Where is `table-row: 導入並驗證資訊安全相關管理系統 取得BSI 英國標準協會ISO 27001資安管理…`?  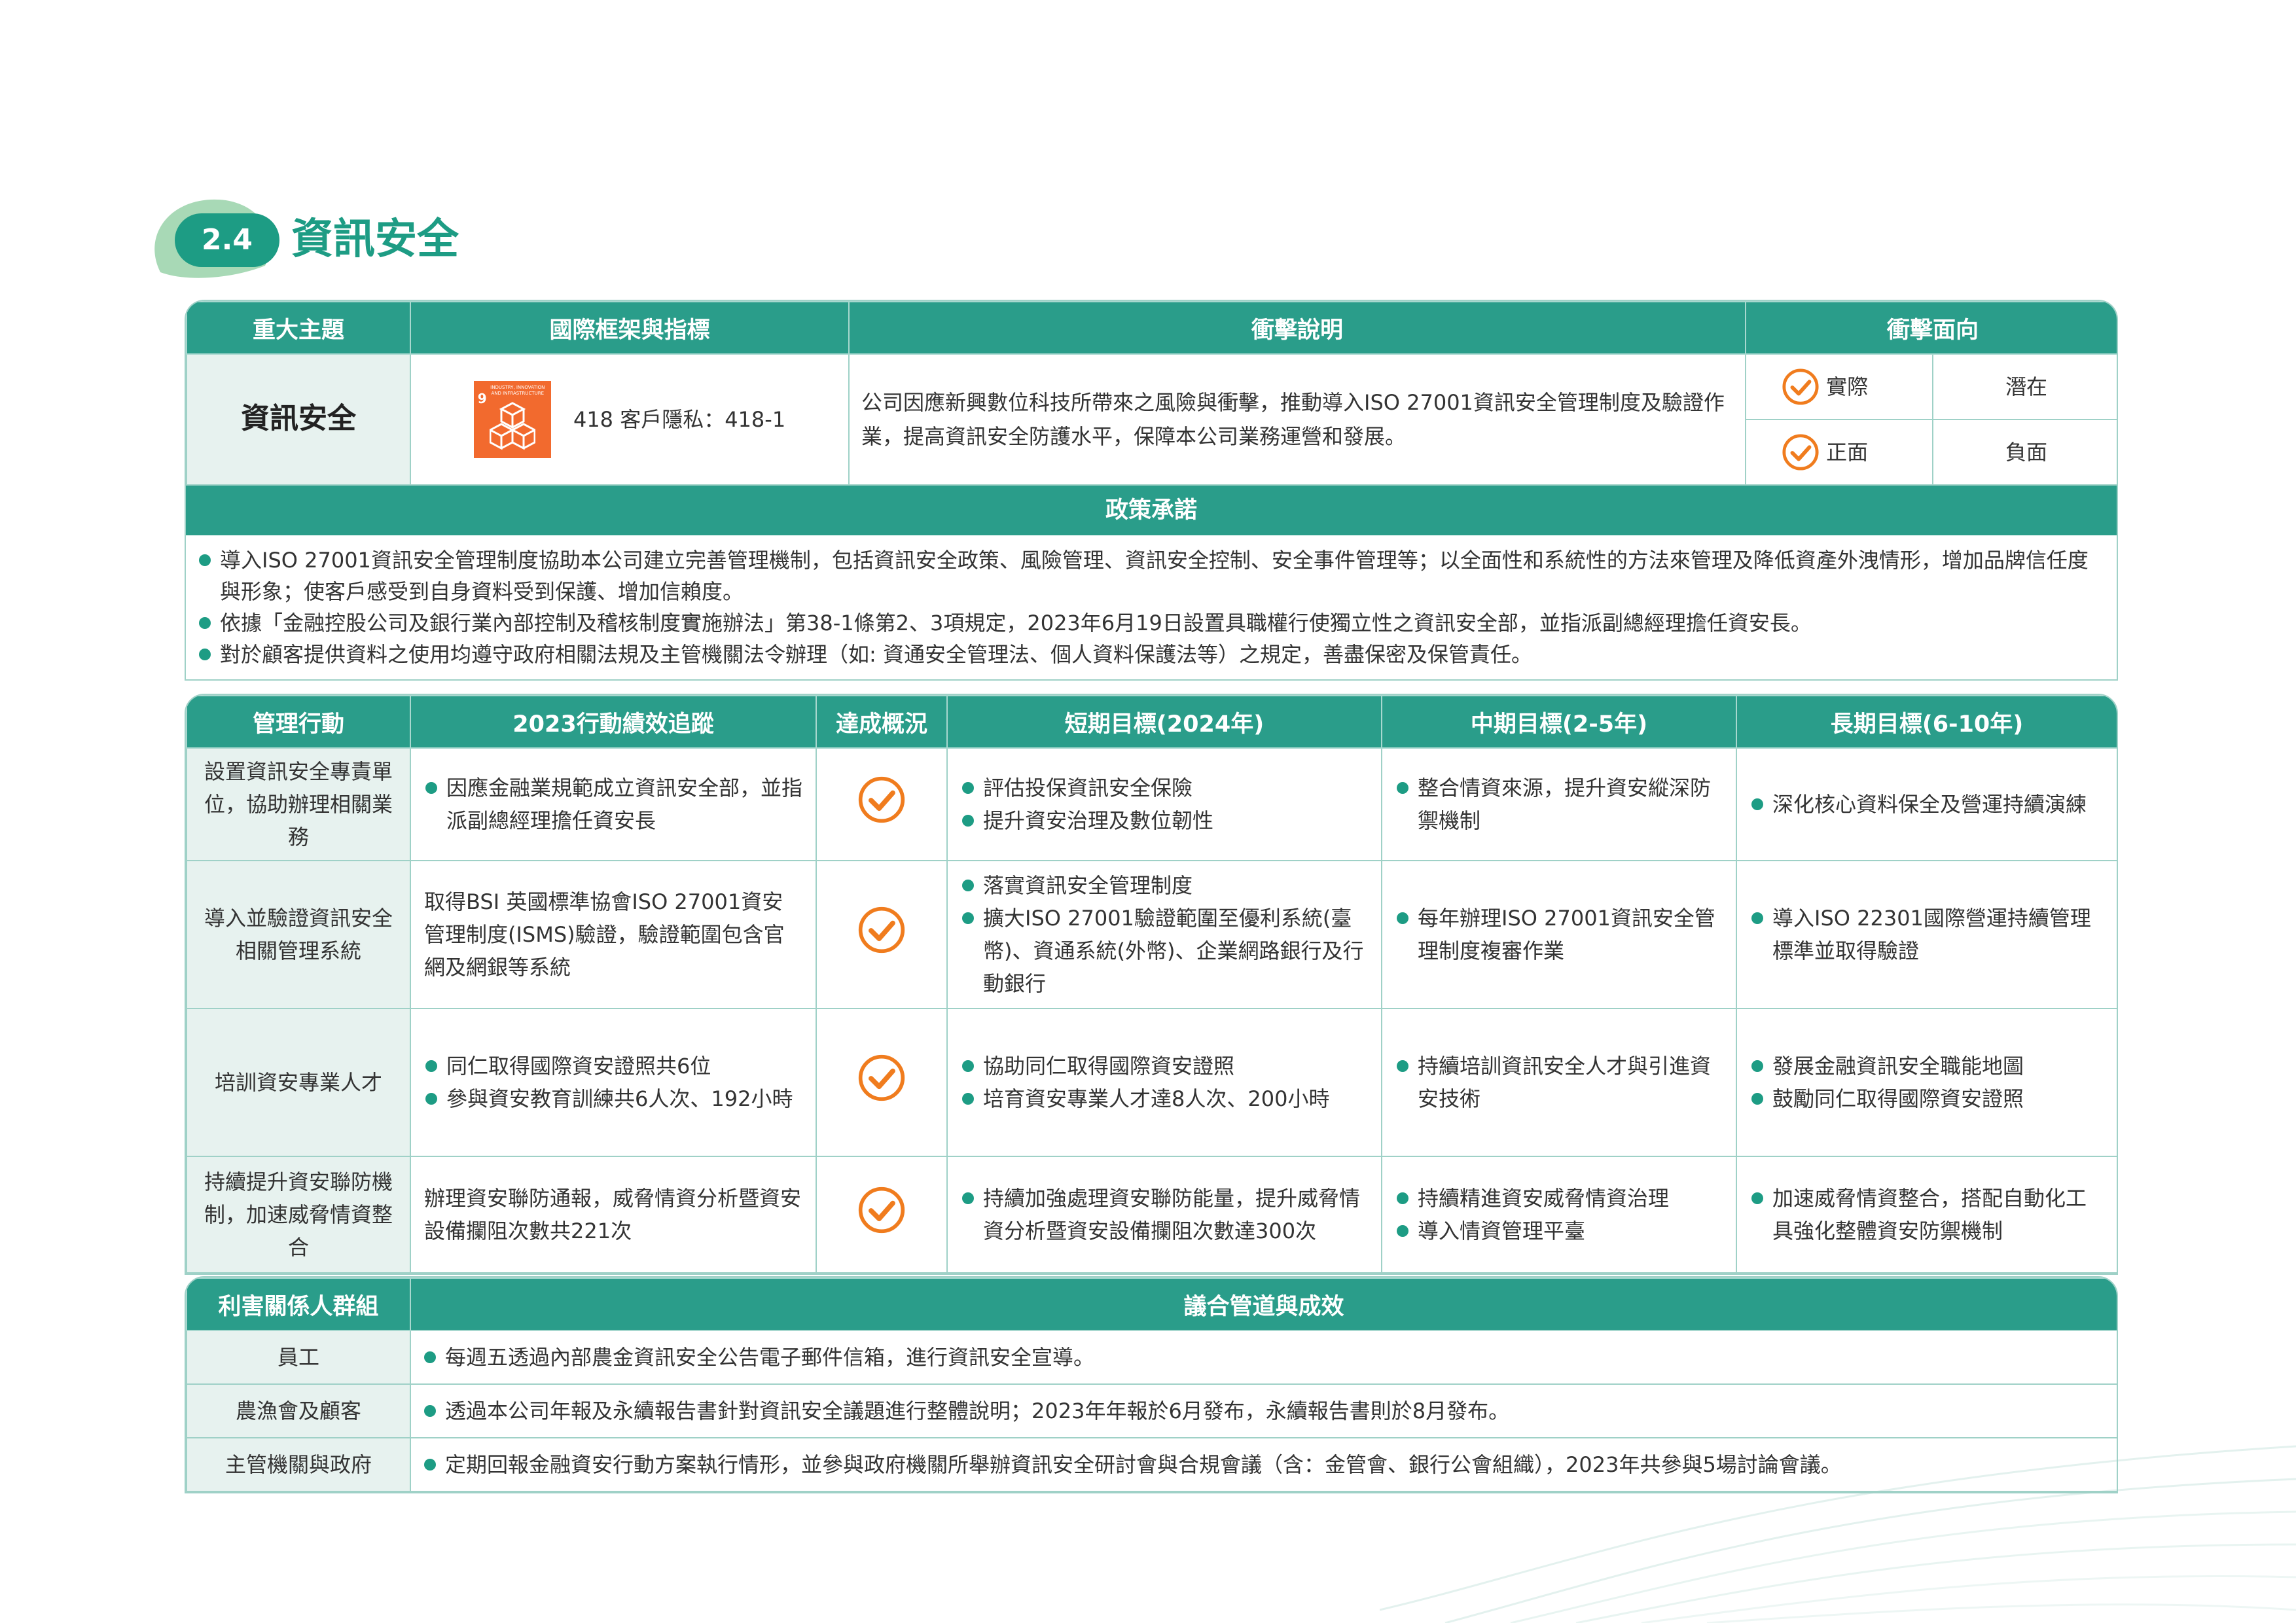 table-row: 導入並驗證資訊安全相關管理系統 取得BSI 英國標準協會ISO 27001資安管理… is located at coordinates (1151, 935).